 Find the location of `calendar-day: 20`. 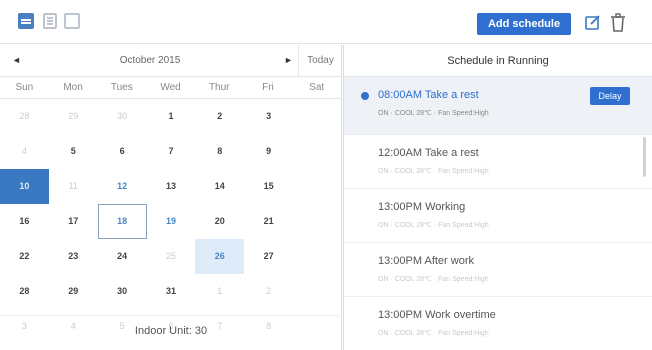

calendar-day: 20 is located at coordinates (219, 221).